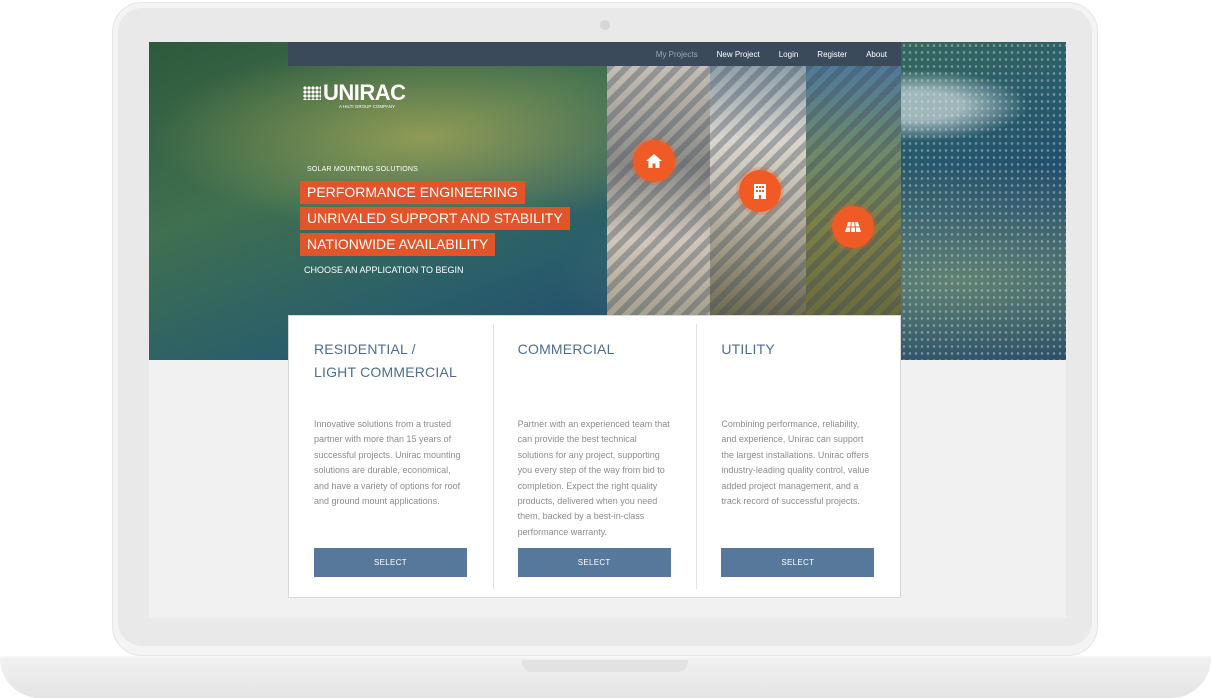 The width and height of the screenshot is (1211, 698). I want to click on city-aerial-image, so click(983, 201).